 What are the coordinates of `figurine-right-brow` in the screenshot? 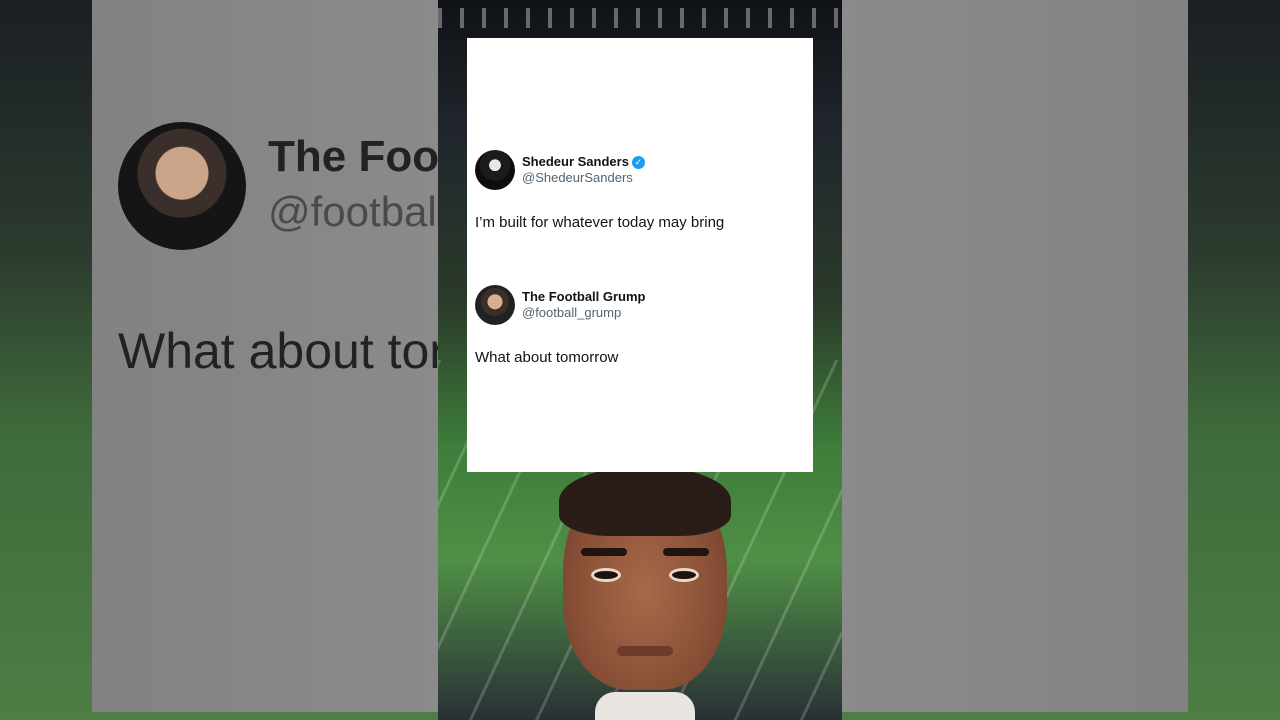 It's located at (686, 552).